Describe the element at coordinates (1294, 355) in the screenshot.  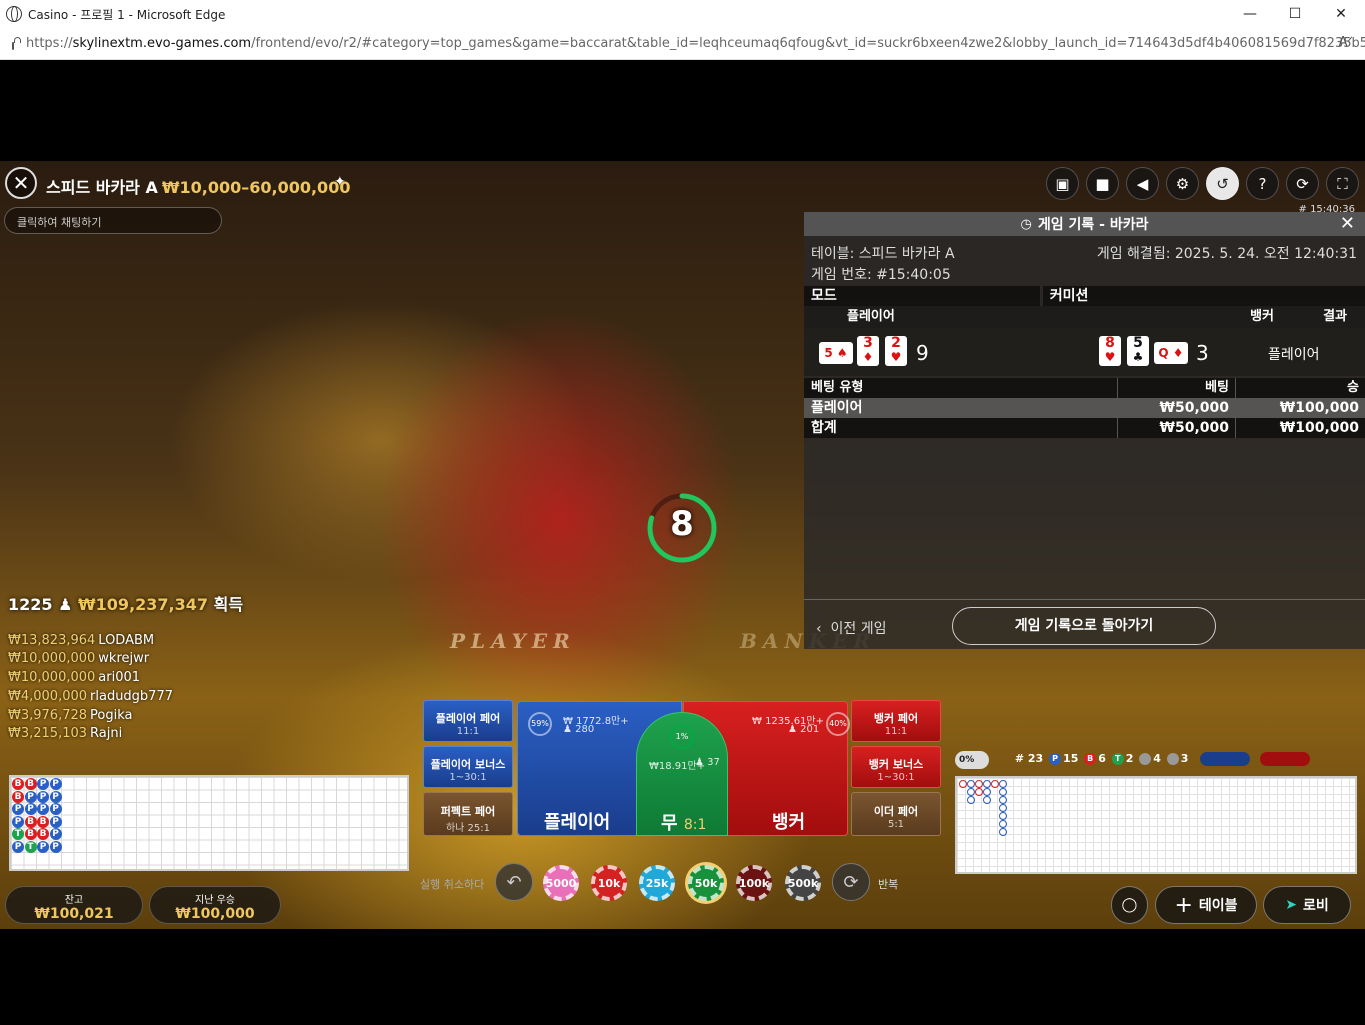
I see `result-value: 플레이어` at that location.